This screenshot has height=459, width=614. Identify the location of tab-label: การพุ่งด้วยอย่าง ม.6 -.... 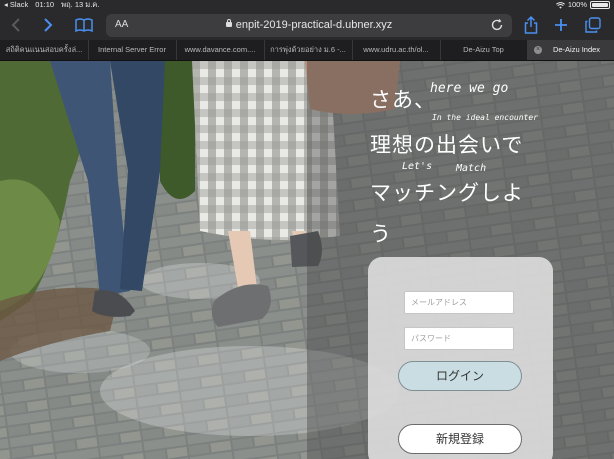
(308, 49).